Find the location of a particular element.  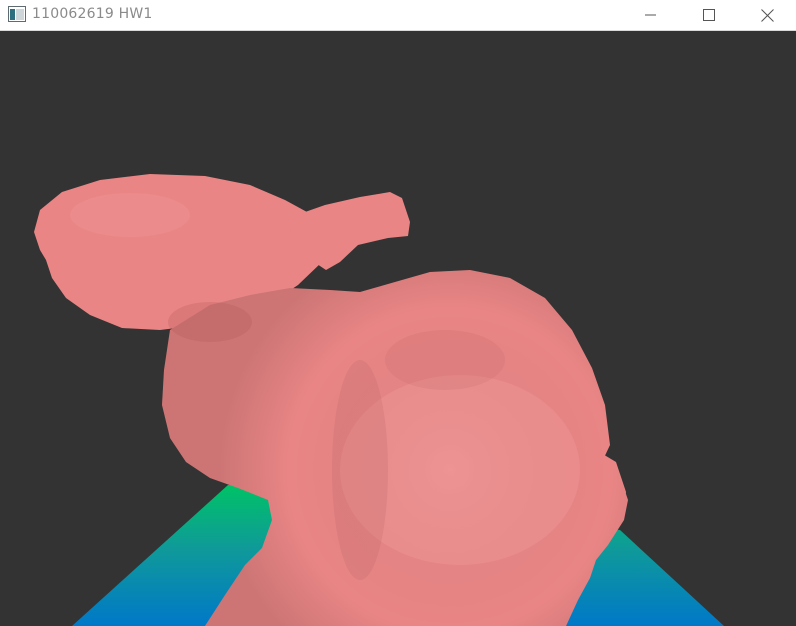

title-bar: 110062619 HW1 is located at coordinates (398, 15).